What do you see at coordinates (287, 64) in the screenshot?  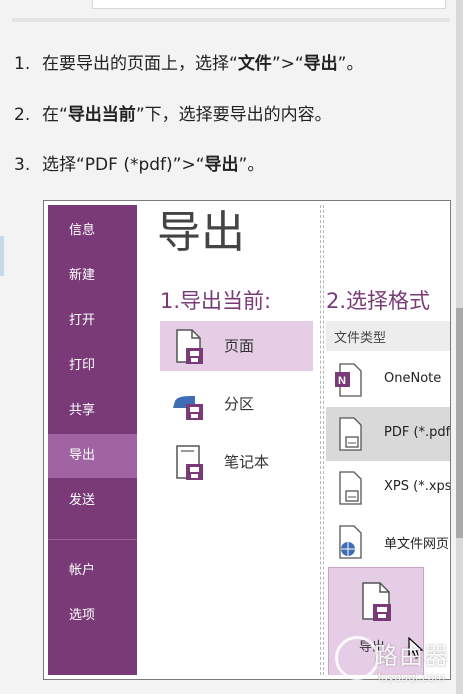 I see `step-text: ”>“` at bounding box center [287, 64].